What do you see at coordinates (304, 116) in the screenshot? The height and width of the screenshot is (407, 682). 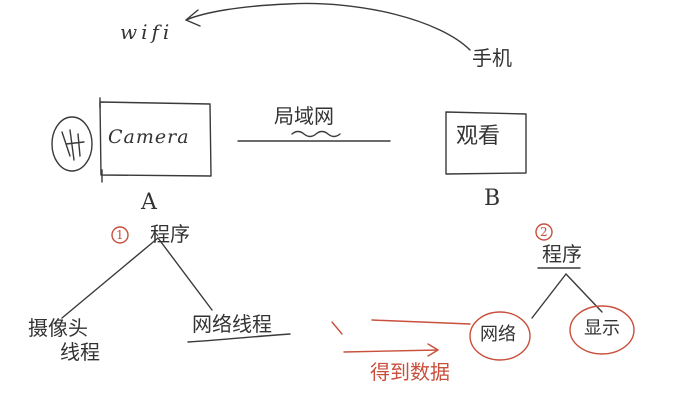 I see `lan-label: 局域网` at bounding box center [304, 116].